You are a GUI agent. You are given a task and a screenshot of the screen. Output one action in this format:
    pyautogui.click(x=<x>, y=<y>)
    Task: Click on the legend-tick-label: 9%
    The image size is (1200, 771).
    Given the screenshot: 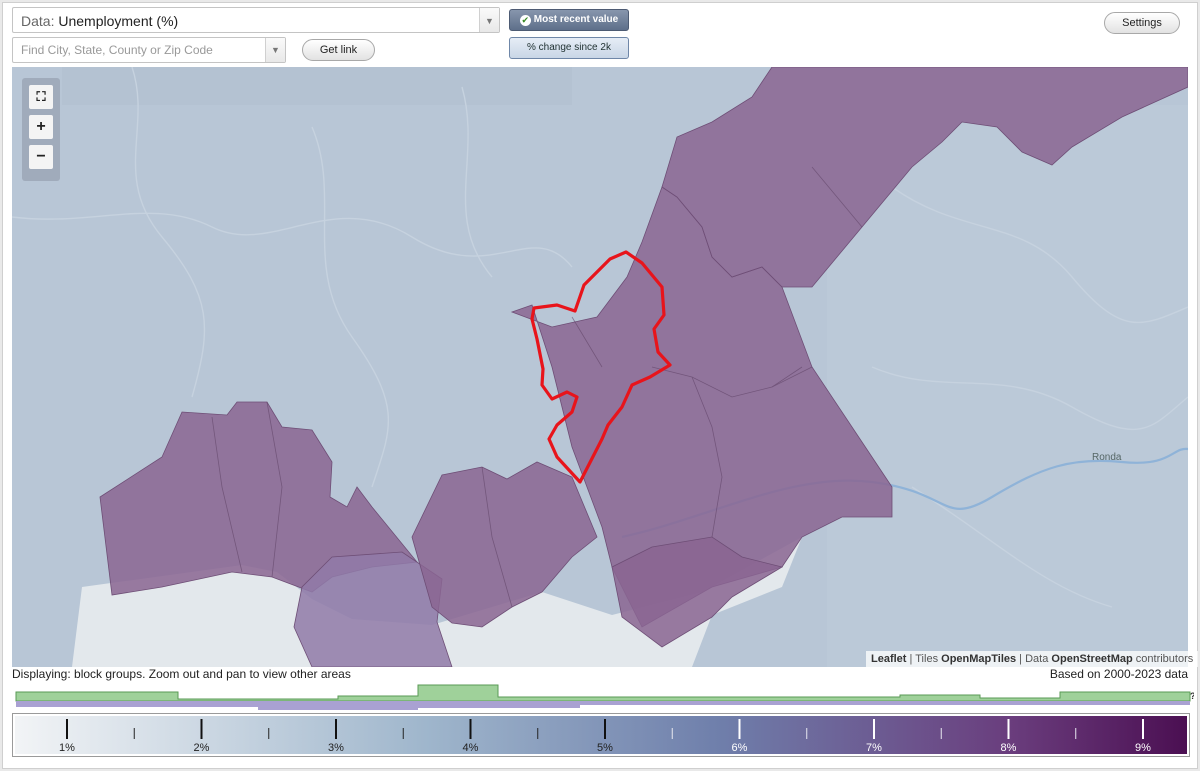 What is the action you would take?
    pyautogui.click(x=1143, y=748)
    